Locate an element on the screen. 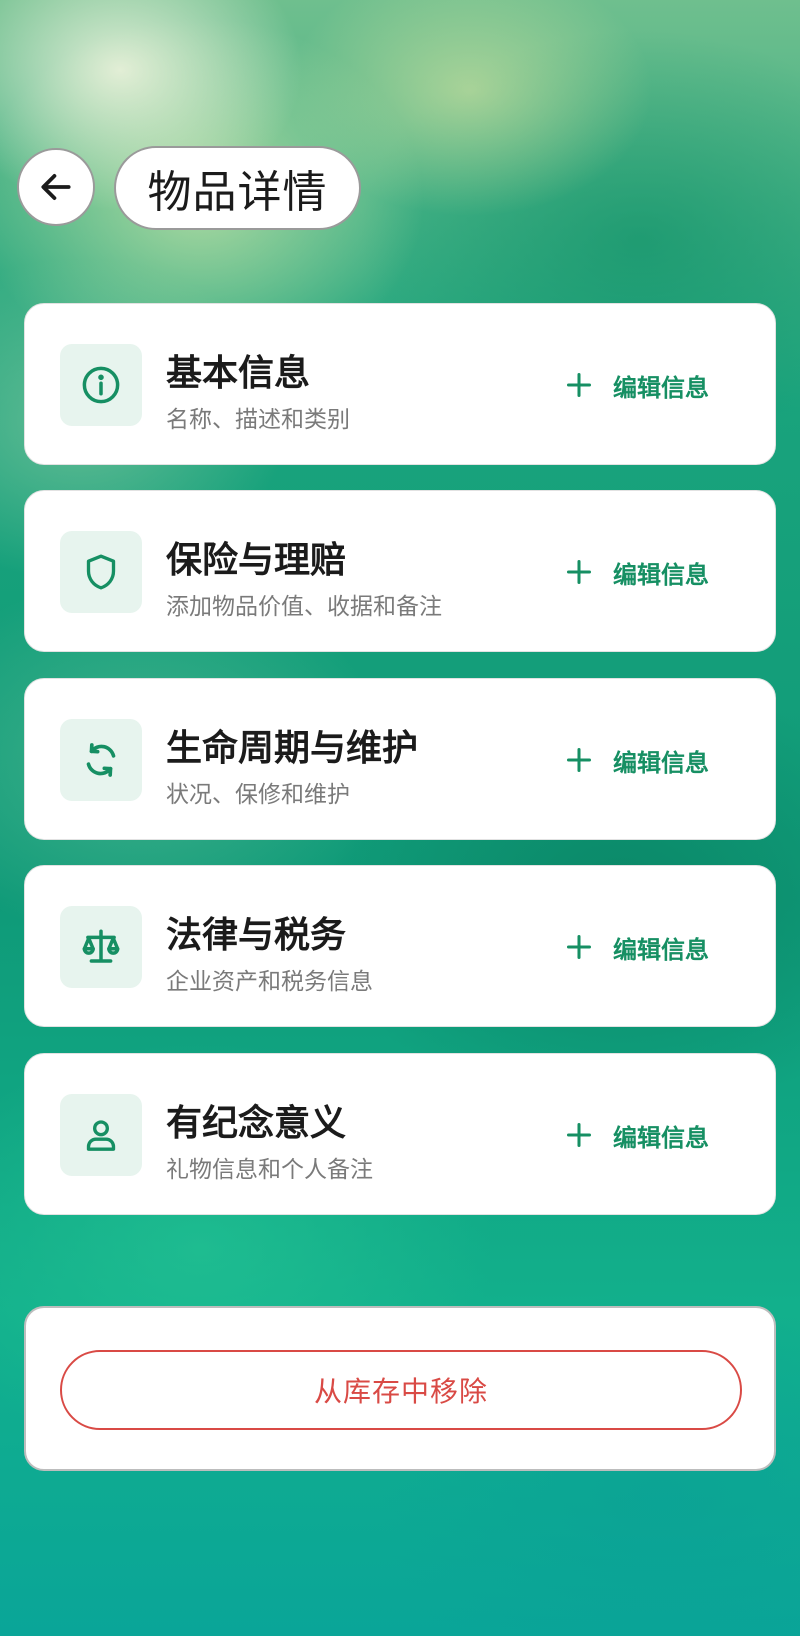 The height and width of the screenshot is (1636, 800). section-title: 法律与税务 is located at coordinates (256, 935).